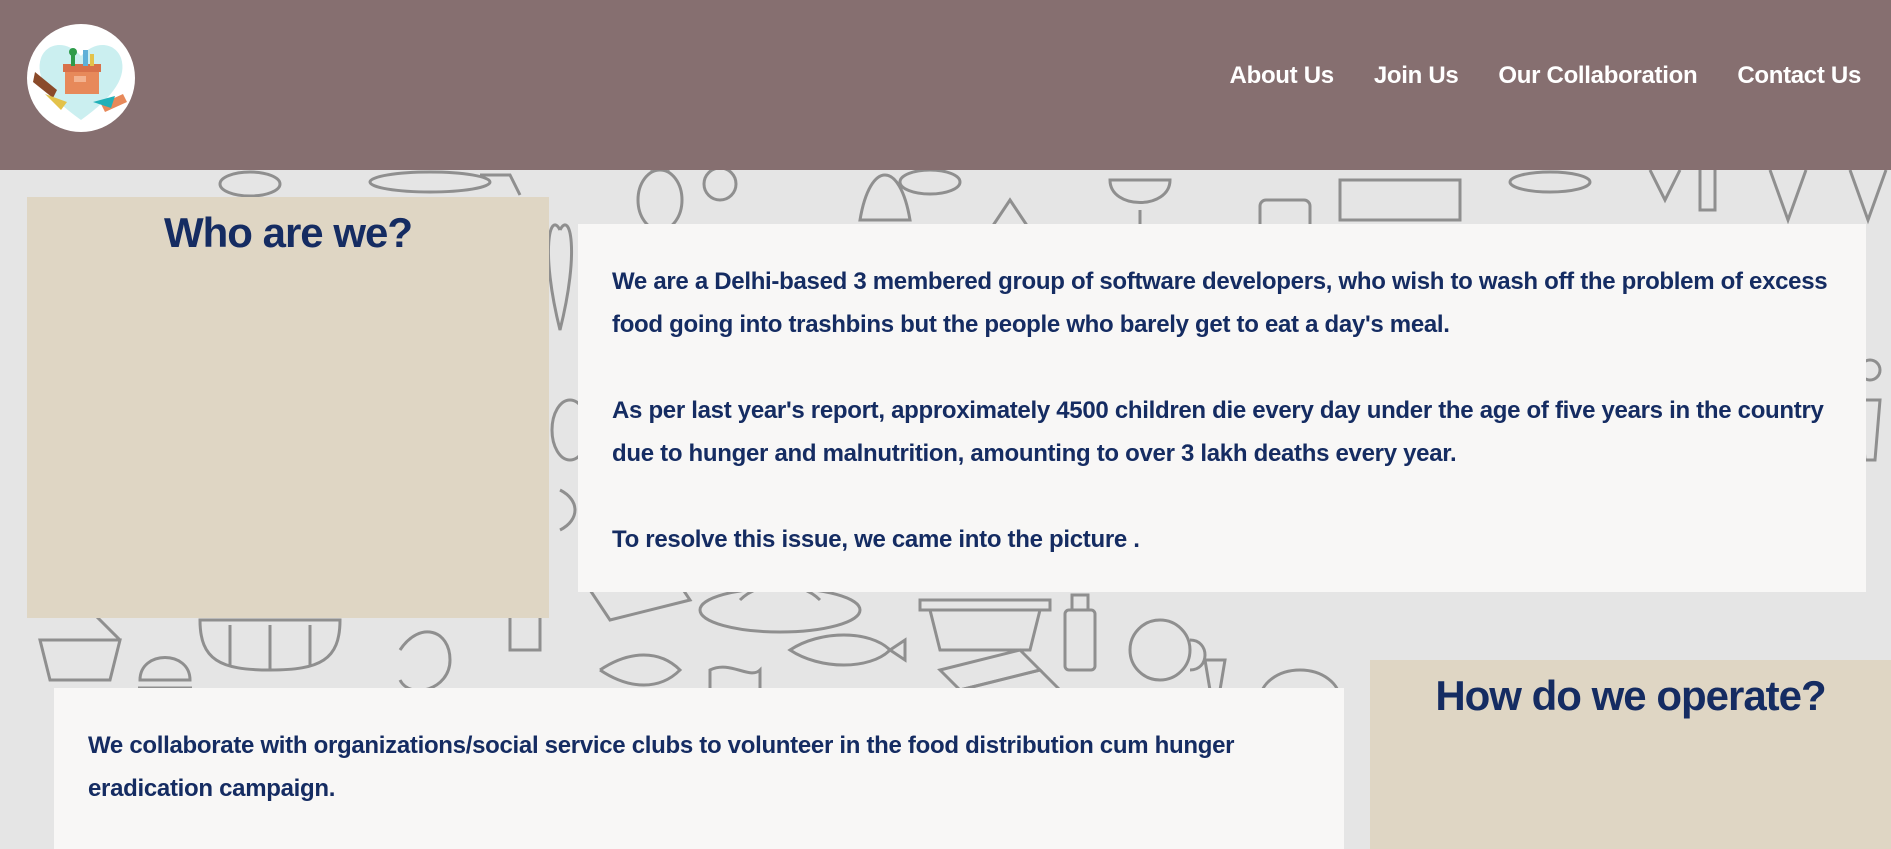 The width and height of the screenshot is (1891, 849). What do you see at coordinates (1416, 76) in the screenshot?
I see `nav-join-us: Join Us` at bounding box center [1416, 76].